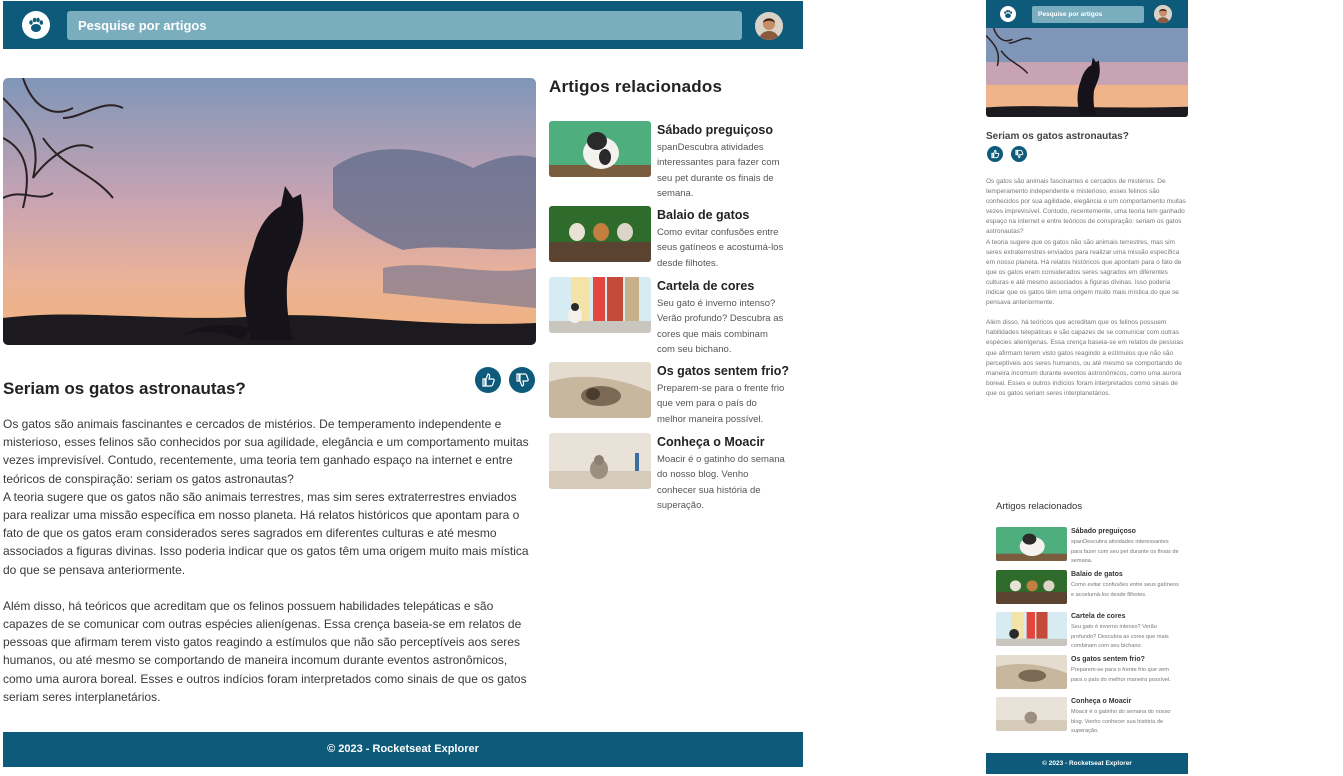 The height and width of the screenshot is (776, 1343). I want to click on mobile-header: Pesquise por artigos, so click(1087, 14).